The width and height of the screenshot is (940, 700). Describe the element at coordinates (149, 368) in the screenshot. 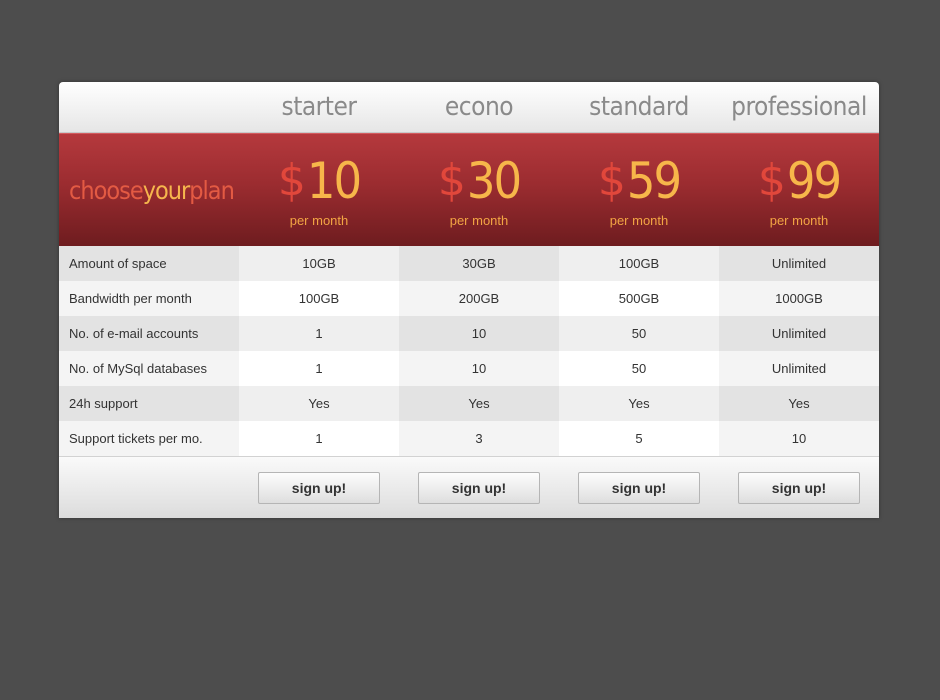

I see `feature-label: No. of MySql databases` at that location.